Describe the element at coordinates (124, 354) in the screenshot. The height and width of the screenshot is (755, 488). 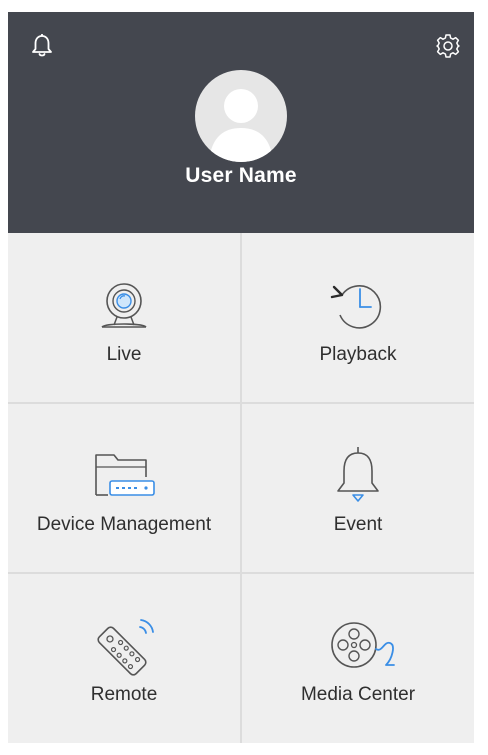
I see `menu-tile-label: Live` at that location.